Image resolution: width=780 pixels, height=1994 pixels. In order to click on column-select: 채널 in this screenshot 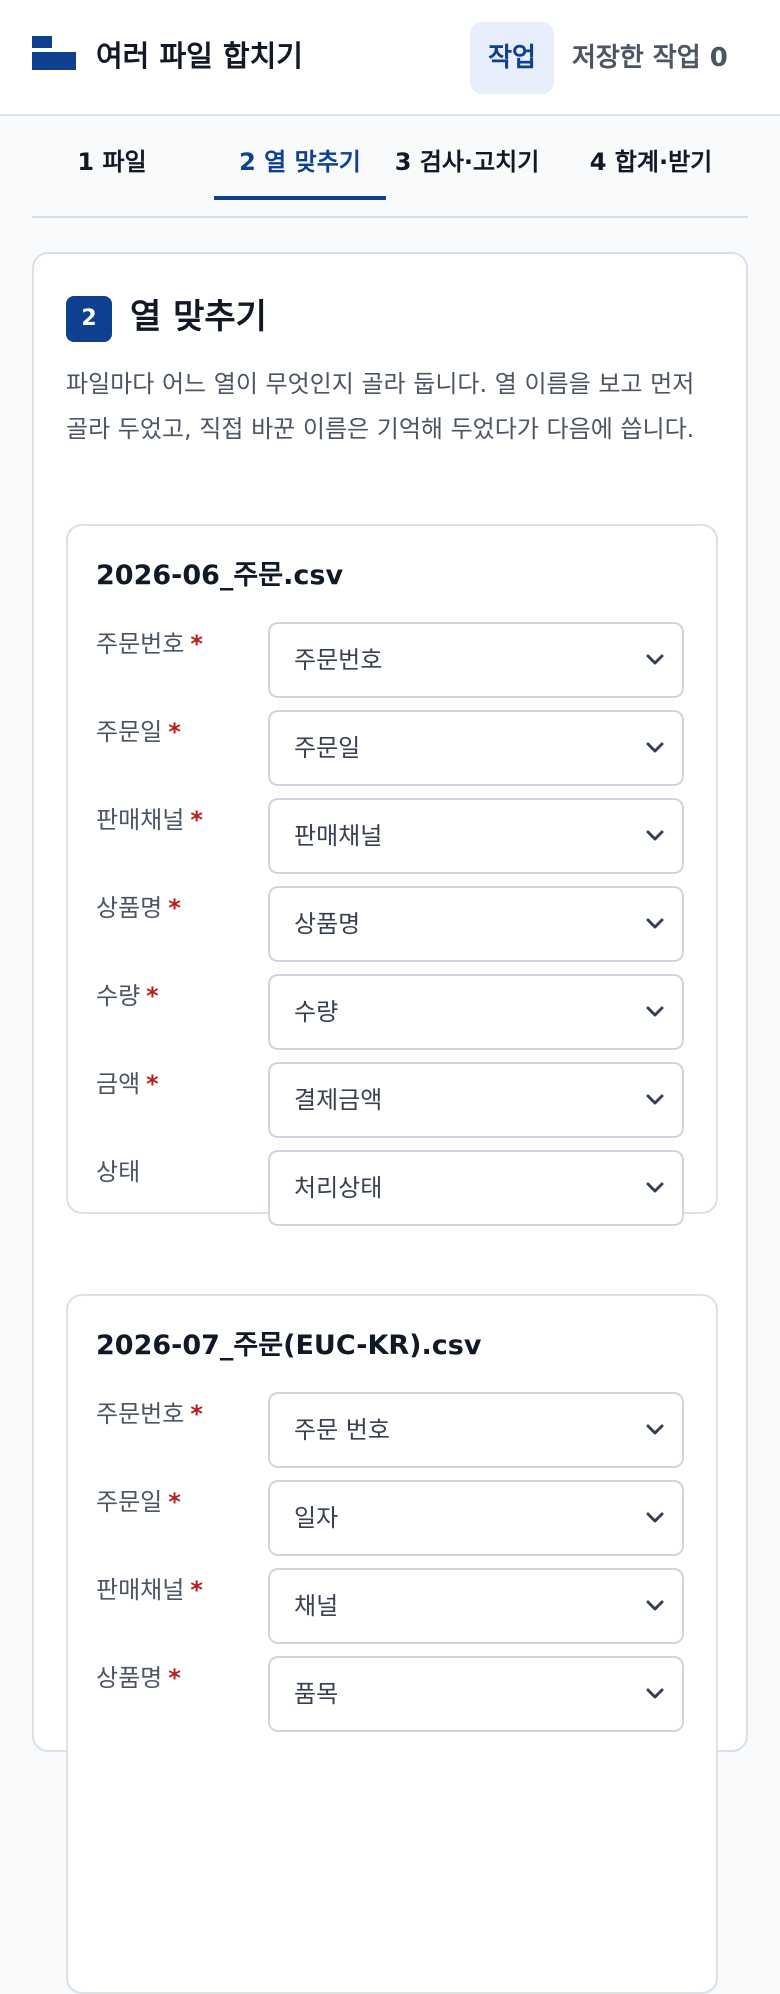, I will do `click(476, 1606)`.